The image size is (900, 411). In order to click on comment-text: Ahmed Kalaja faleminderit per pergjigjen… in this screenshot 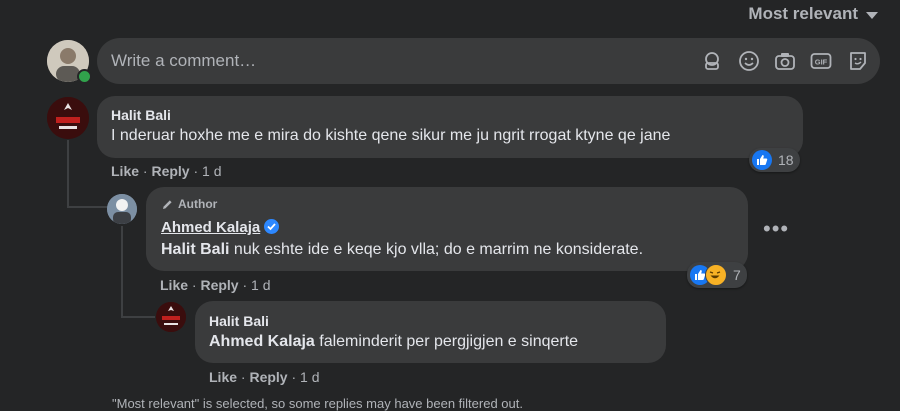, I will do `click(393, 342)`.